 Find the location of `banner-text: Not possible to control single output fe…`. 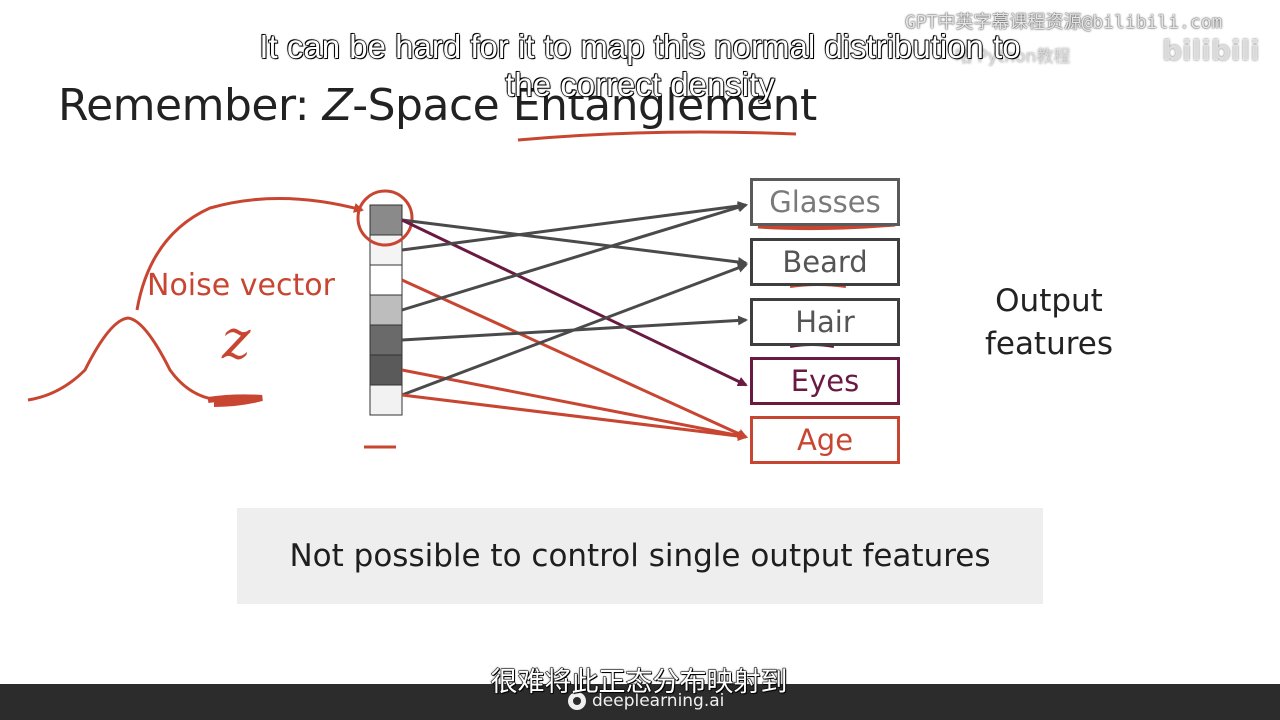

banner-text: Not possible to control single output fe… is located at coordinates (640, 556).